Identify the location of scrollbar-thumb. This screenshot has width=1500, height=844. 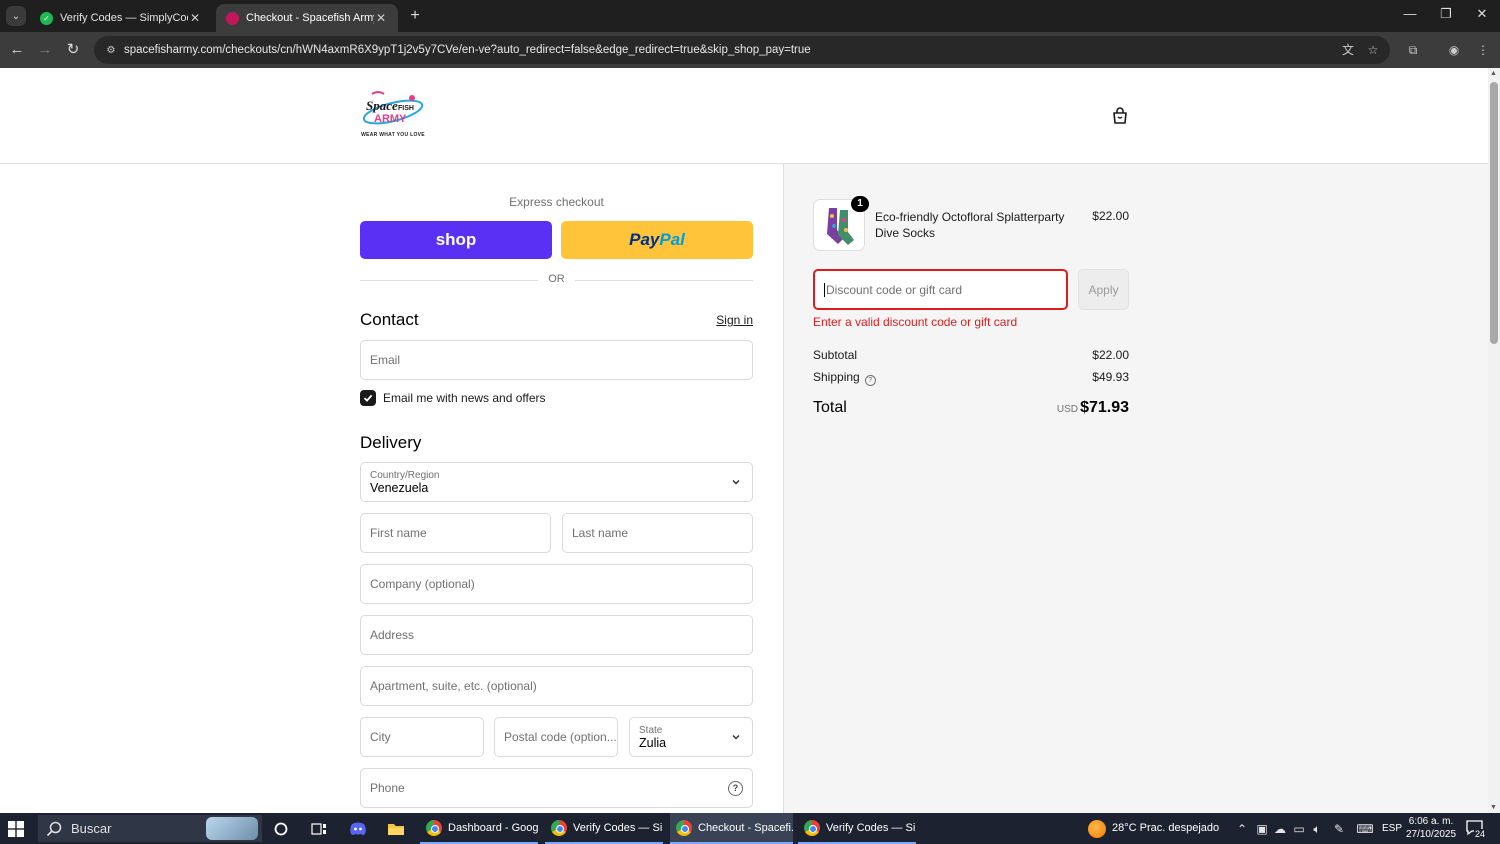
(1494, 213).